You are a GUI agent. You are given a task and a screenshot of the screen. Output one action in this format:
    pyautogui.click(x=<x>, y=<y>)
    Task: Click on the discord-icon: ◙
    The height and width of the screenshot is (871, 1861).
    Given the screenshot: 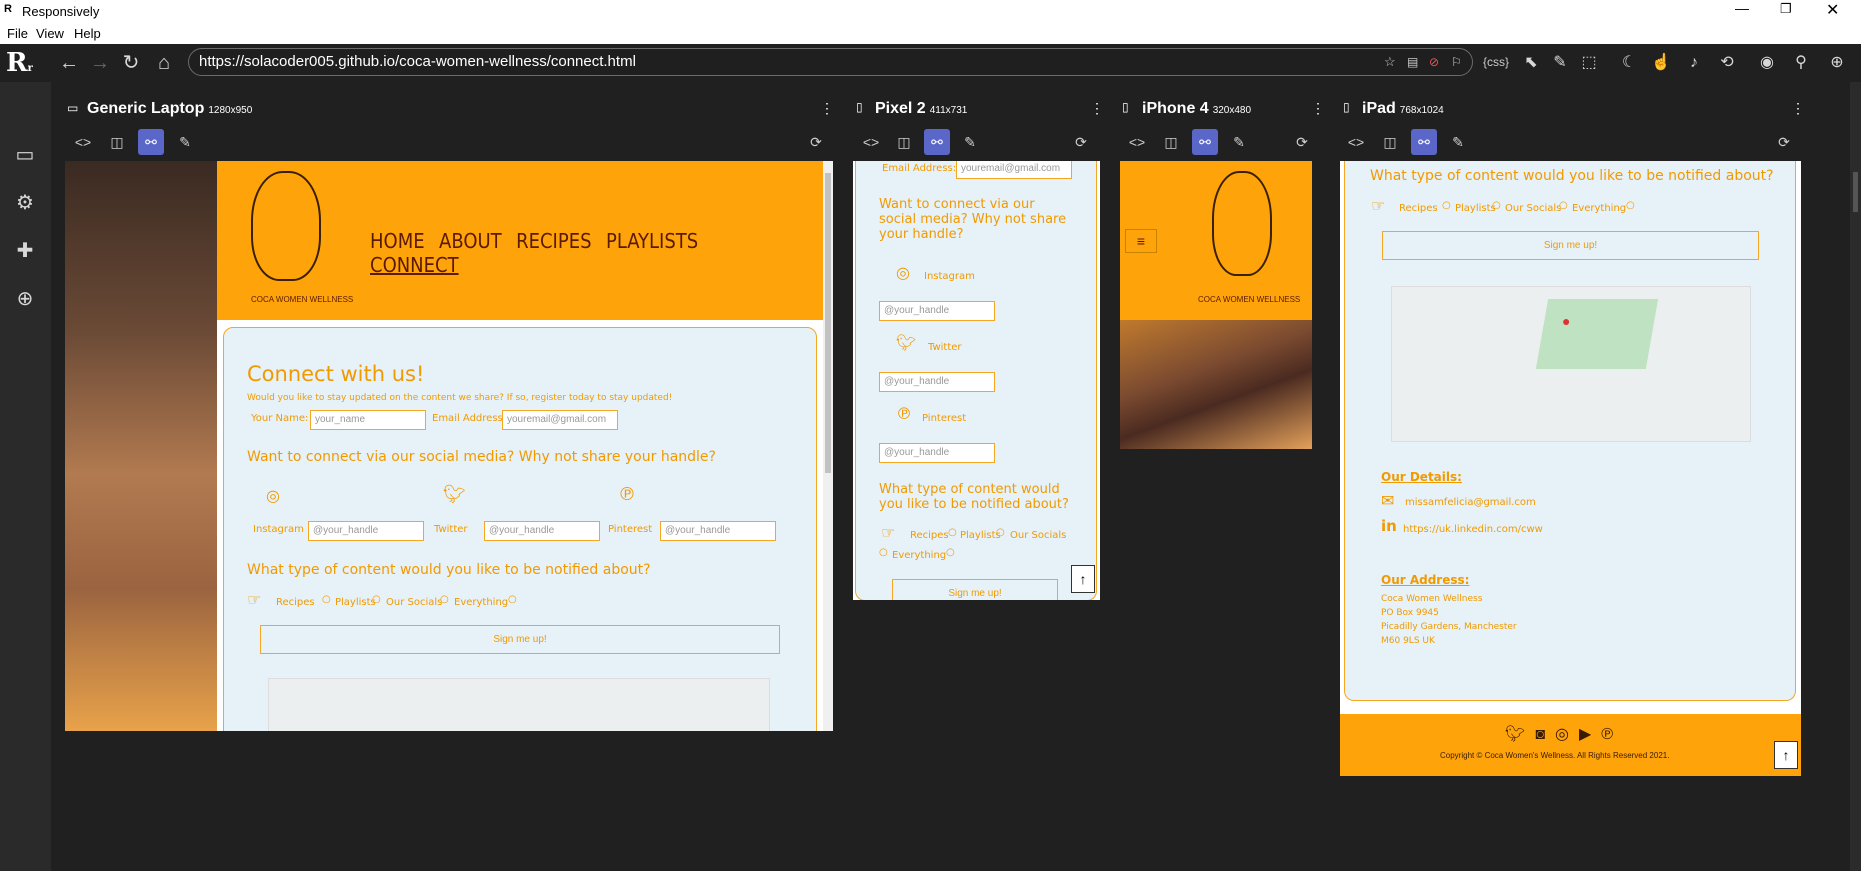 What is the action you would take?
    pyautogui.click(x=1545, y=734)
    